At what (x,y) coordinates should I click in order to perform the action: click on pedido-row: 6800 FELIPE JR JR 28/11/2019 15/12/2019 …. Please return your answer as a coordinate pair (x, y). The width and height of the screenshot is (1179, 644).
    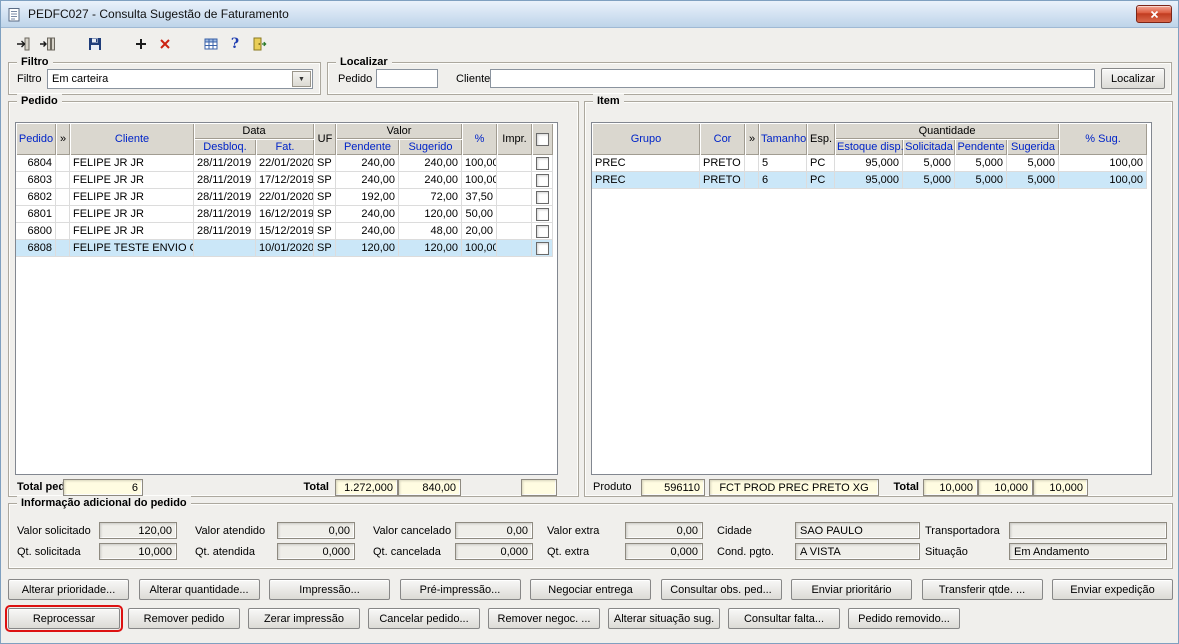
    Looking at the image, I should click on (284, 231).